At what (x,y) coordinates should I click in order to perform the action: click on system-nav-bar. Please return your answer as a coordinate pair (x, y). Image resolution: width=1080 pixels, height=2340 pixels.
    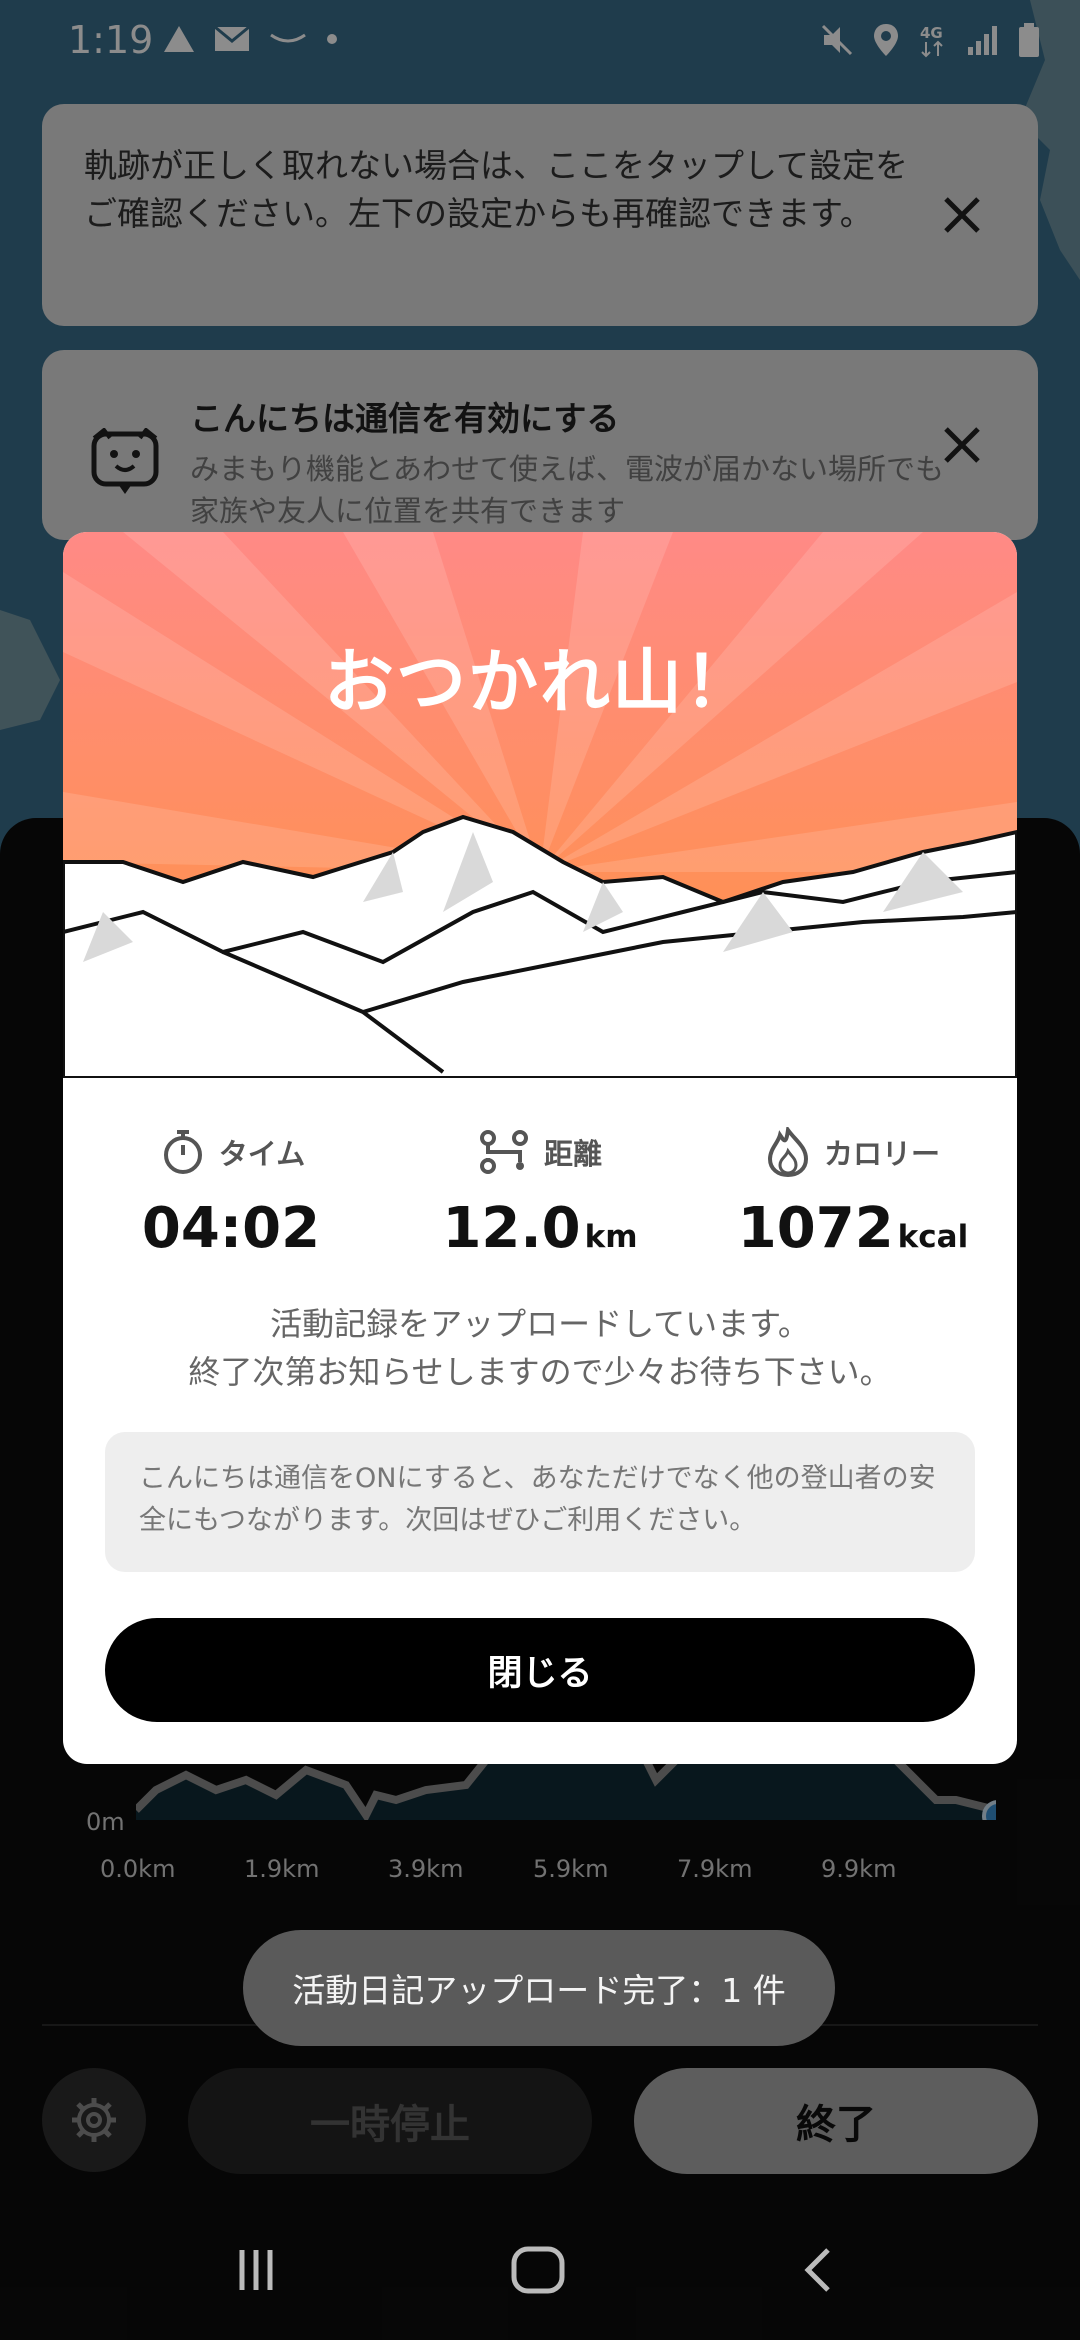
    Looking at the image, I should click on (540, 2270).